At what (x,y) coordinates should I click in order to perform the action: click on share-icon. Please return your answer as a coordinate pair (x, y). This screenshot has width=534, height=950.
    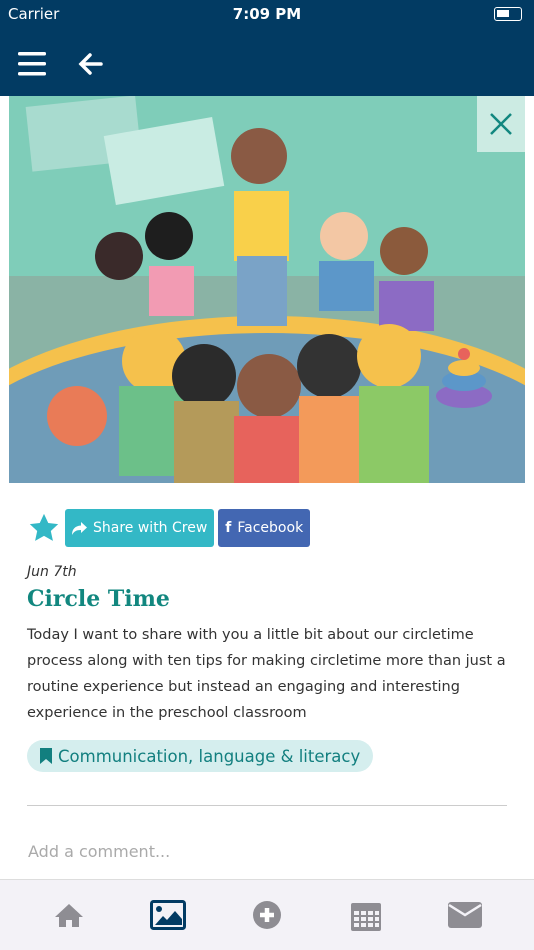
    Looking at the image, I should click on (79, 528).